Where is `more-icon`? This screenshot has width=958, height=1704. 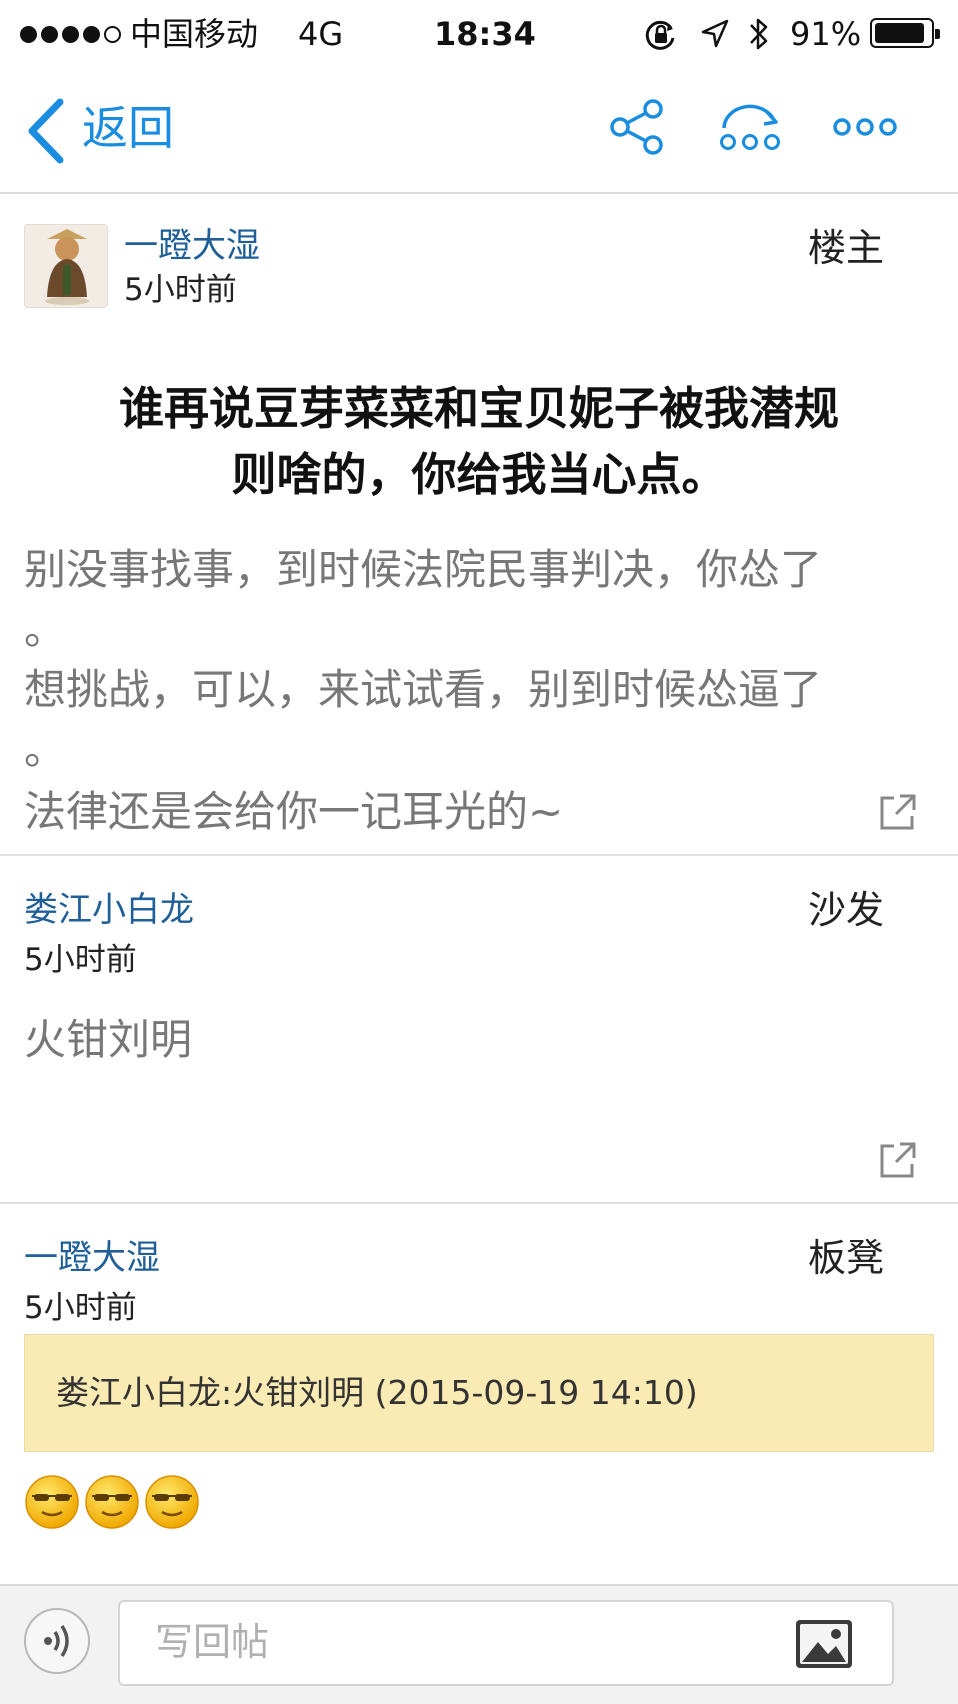 more-icon is located at coordinates (865, 127).